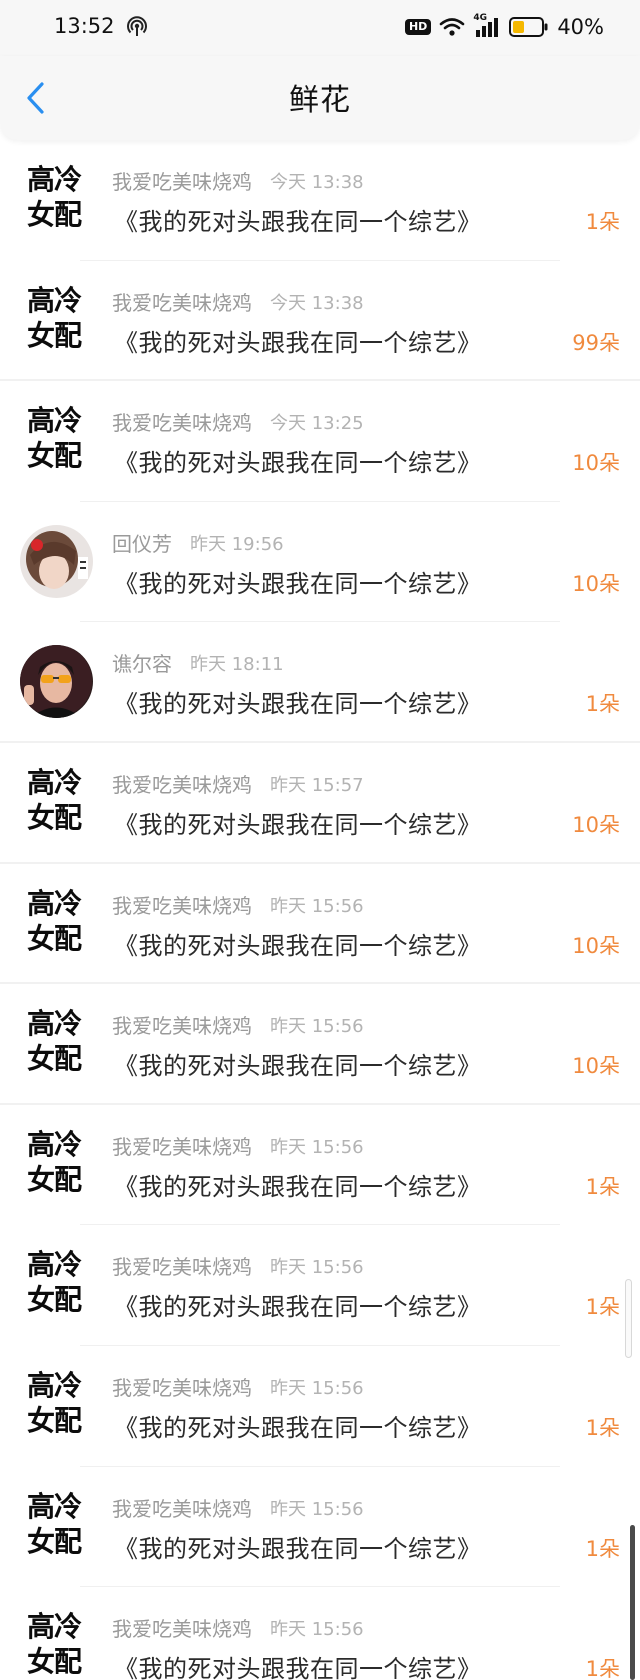 This screenshot has height=1680, width=640. Describe the element at coordinates (317, 424) in the screenshot. I see `send-time: 今天 13:25` at that location.